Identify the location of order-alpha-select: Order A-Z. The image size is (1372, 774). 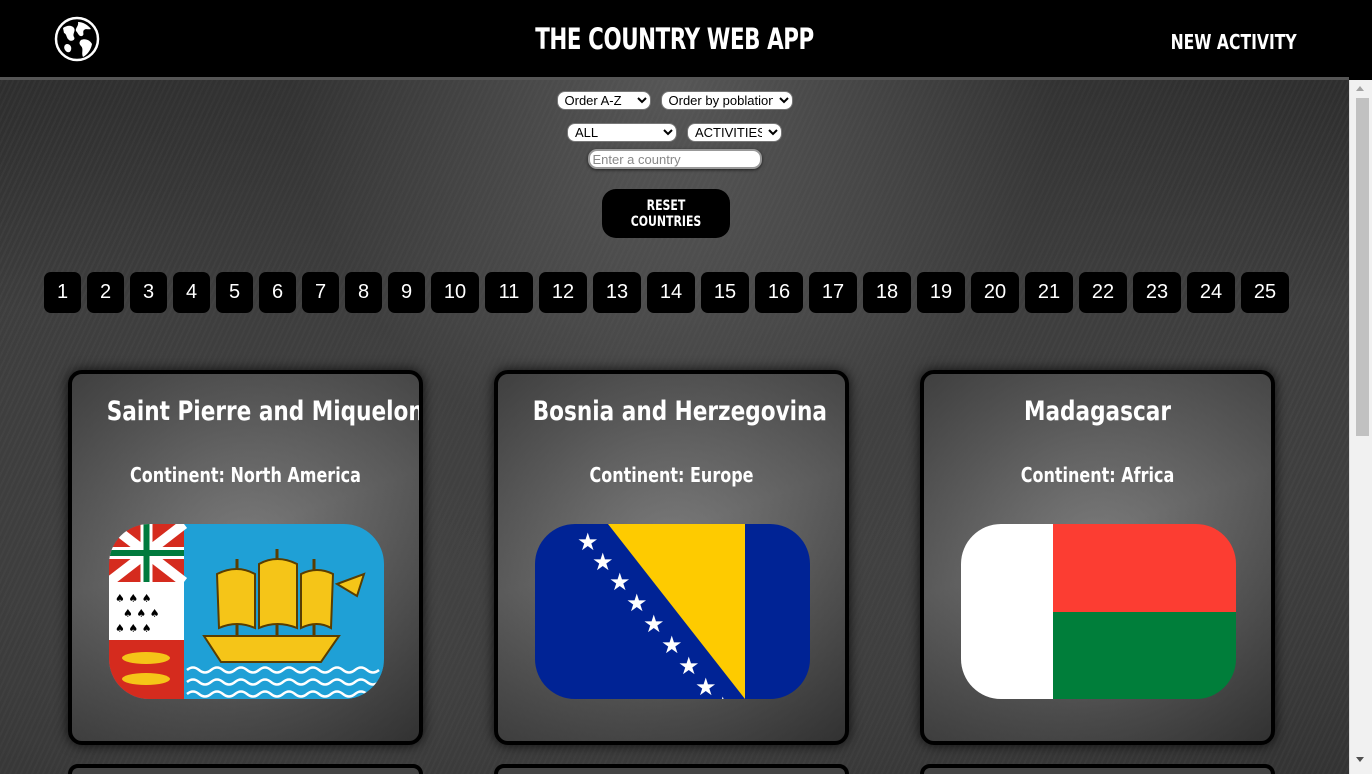
(603, 100).